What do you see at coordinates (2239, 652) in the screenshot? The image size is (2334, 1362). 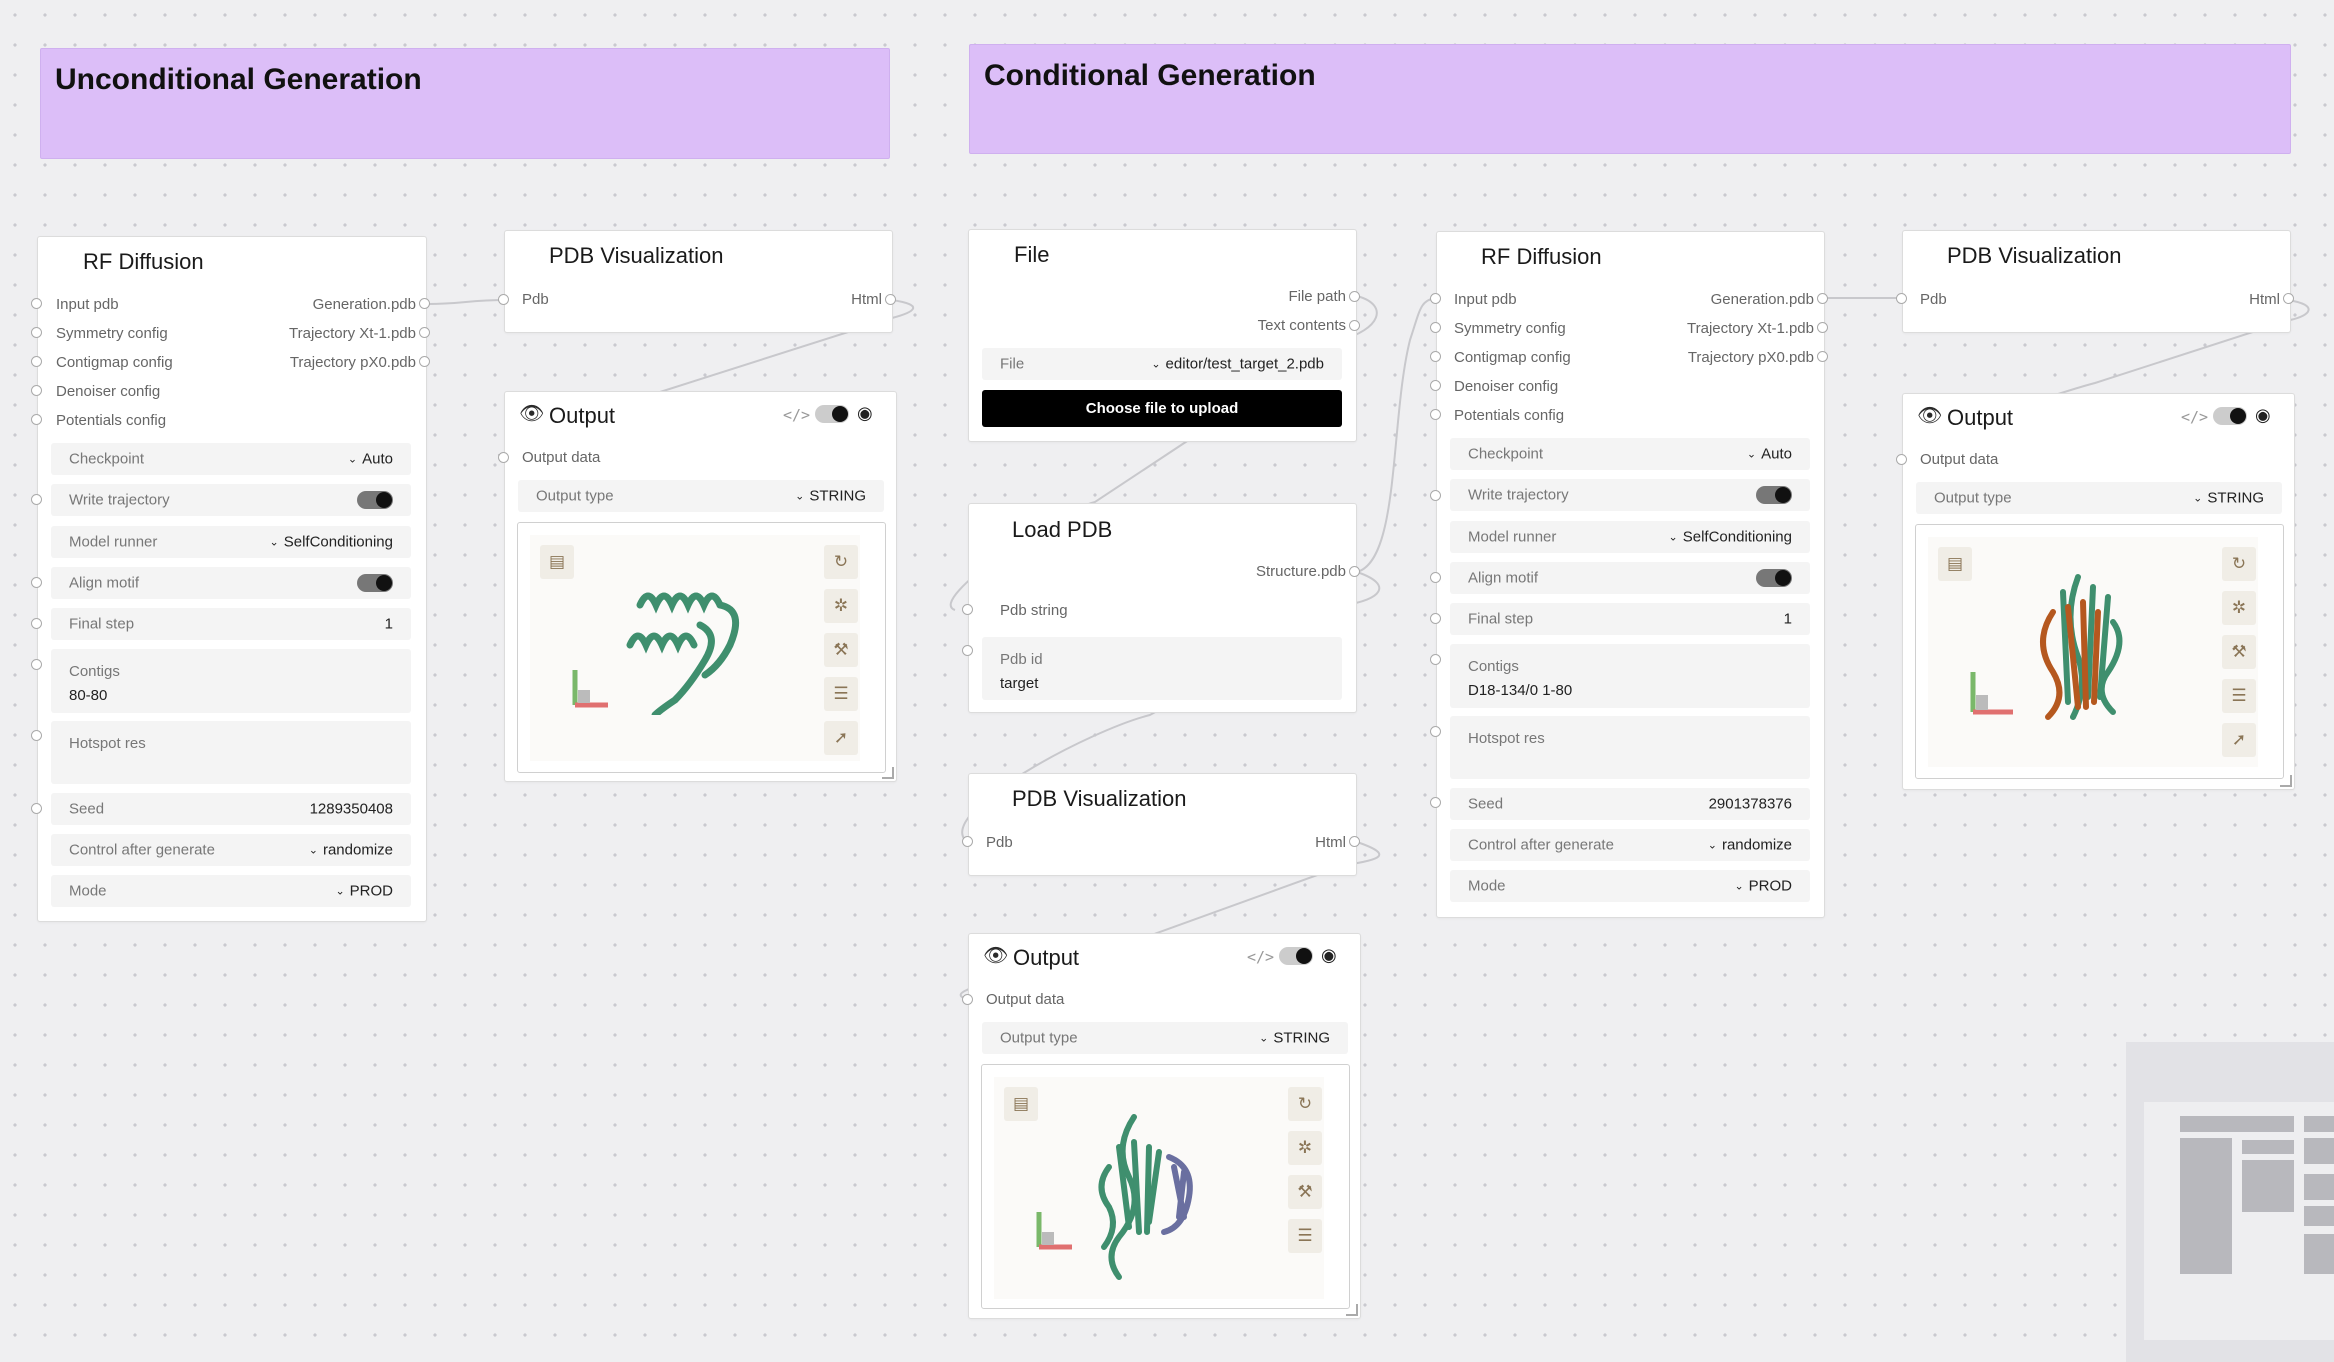 I see `wrench-icon: ⚒` at bounding box center [2239, 652].